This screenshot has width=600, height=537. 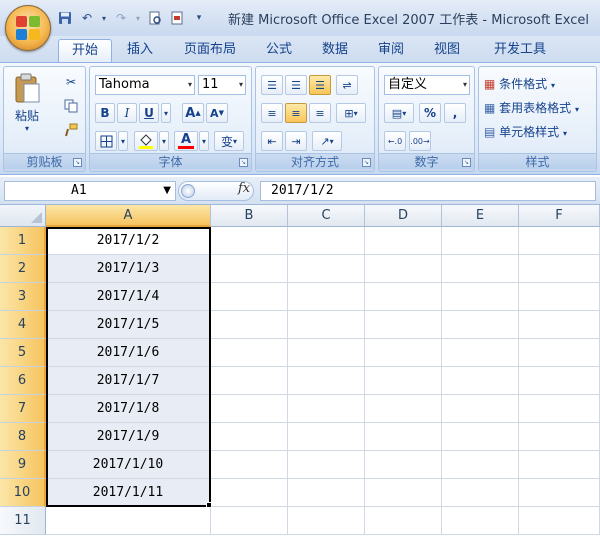 What do you see at coordinates (455, 113) in the screenshot?
I see `comma-button: ,` at bounding box center [455, 113].